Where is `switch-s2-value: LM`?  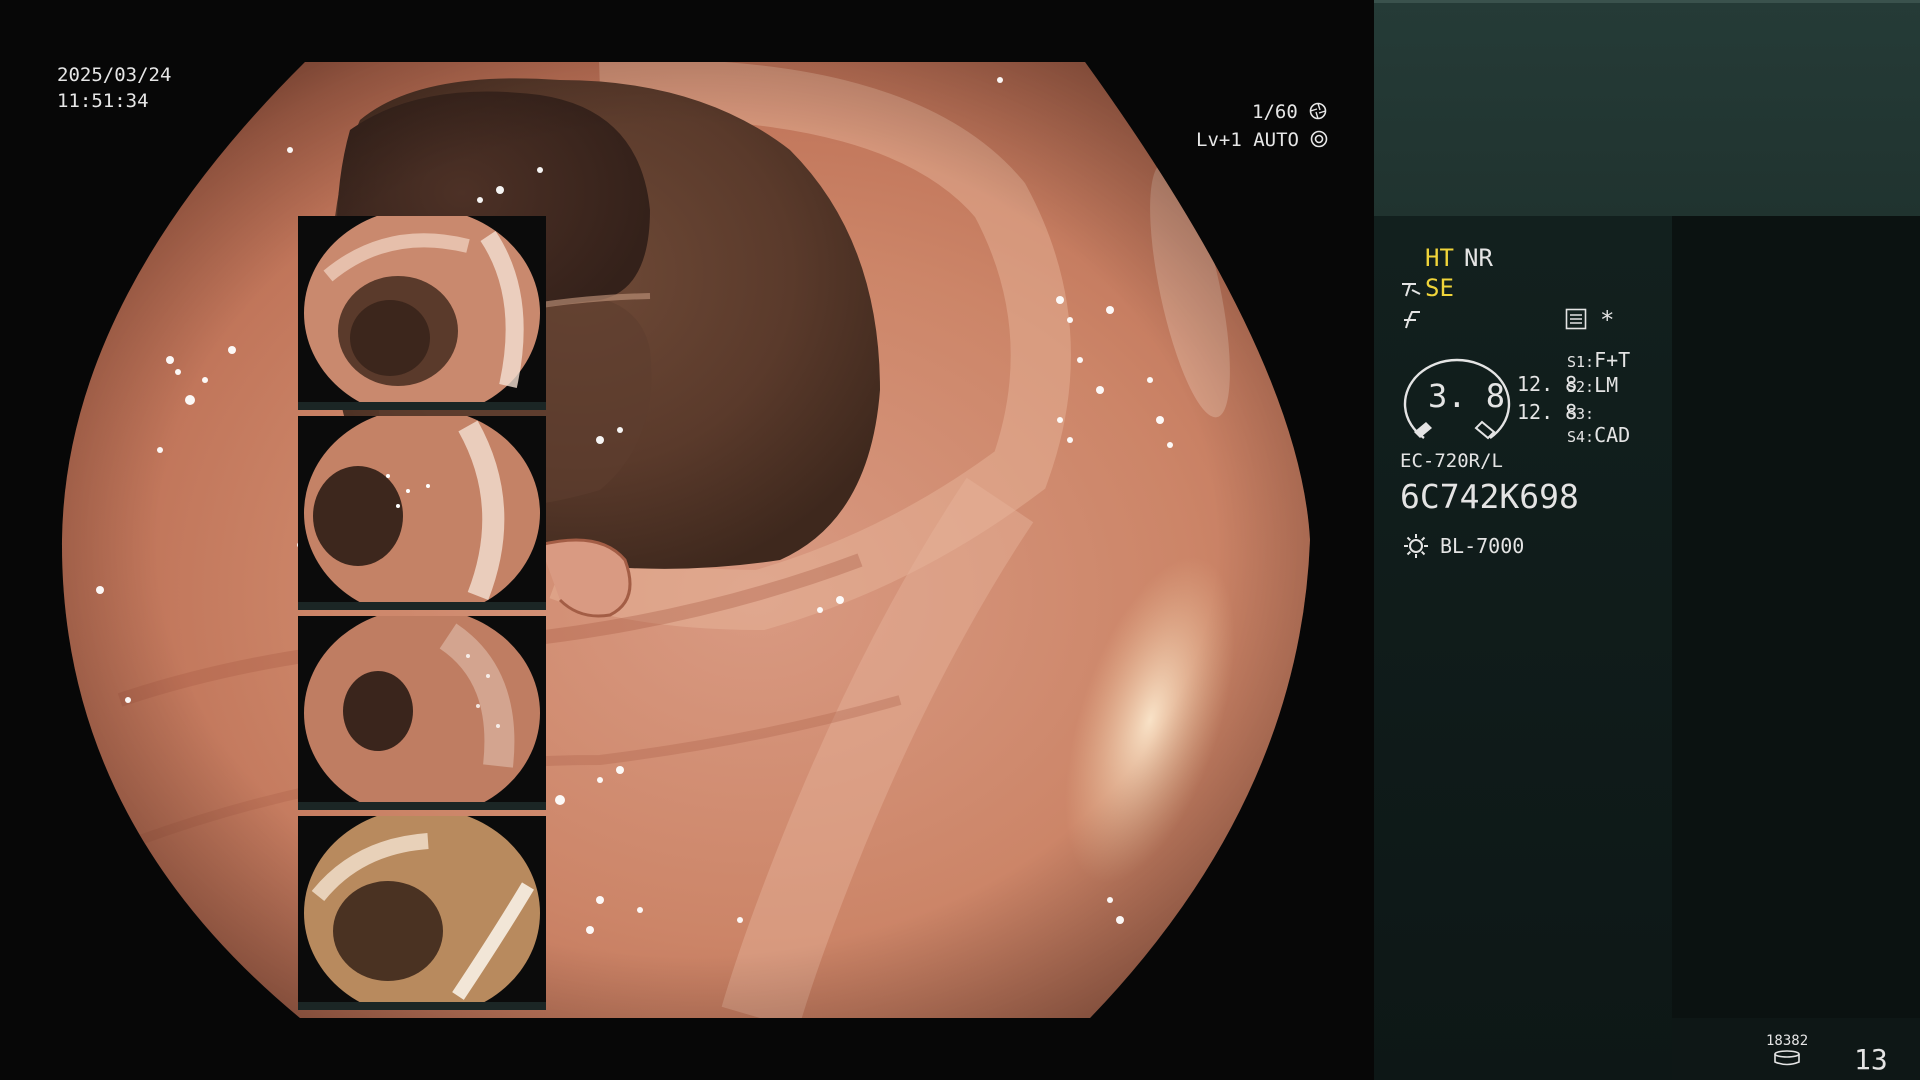
switch-s2-value: LM is located at coordinates (1606, 385).